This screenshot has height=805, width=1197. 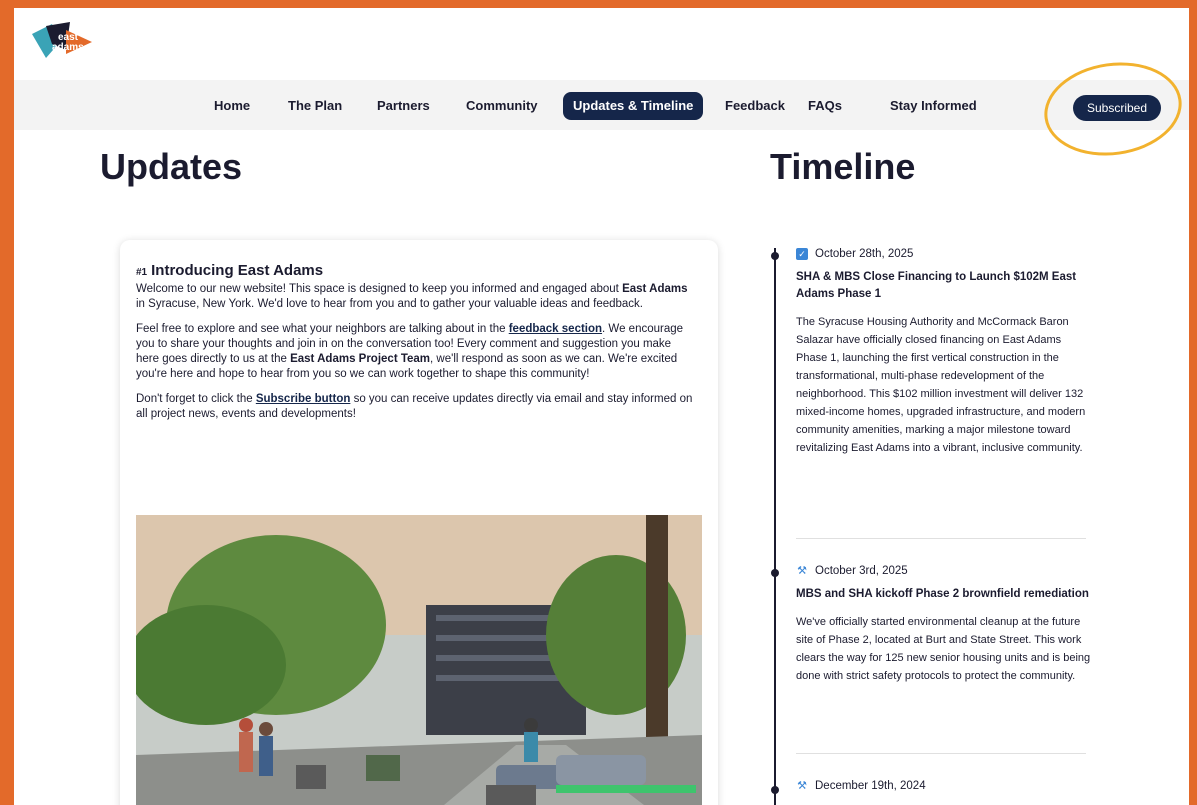 I want to click on post-title-text: Introducing East Adams, so click(x=237, y=270).